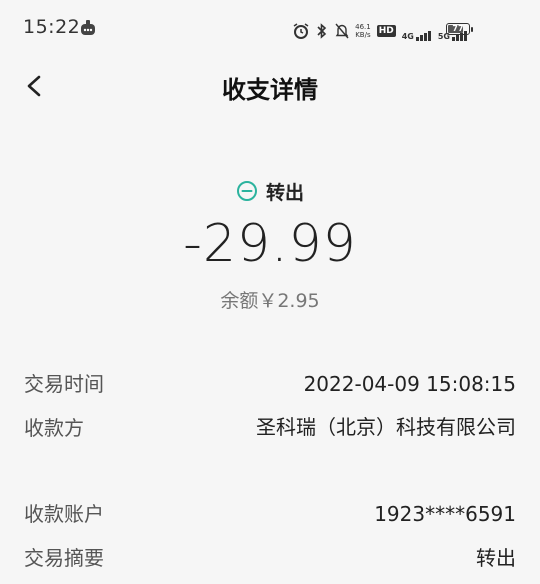  Describe the element at coordinates (363, 27) in the screenshot. I see `network-speed-value: 46.1` at that location.